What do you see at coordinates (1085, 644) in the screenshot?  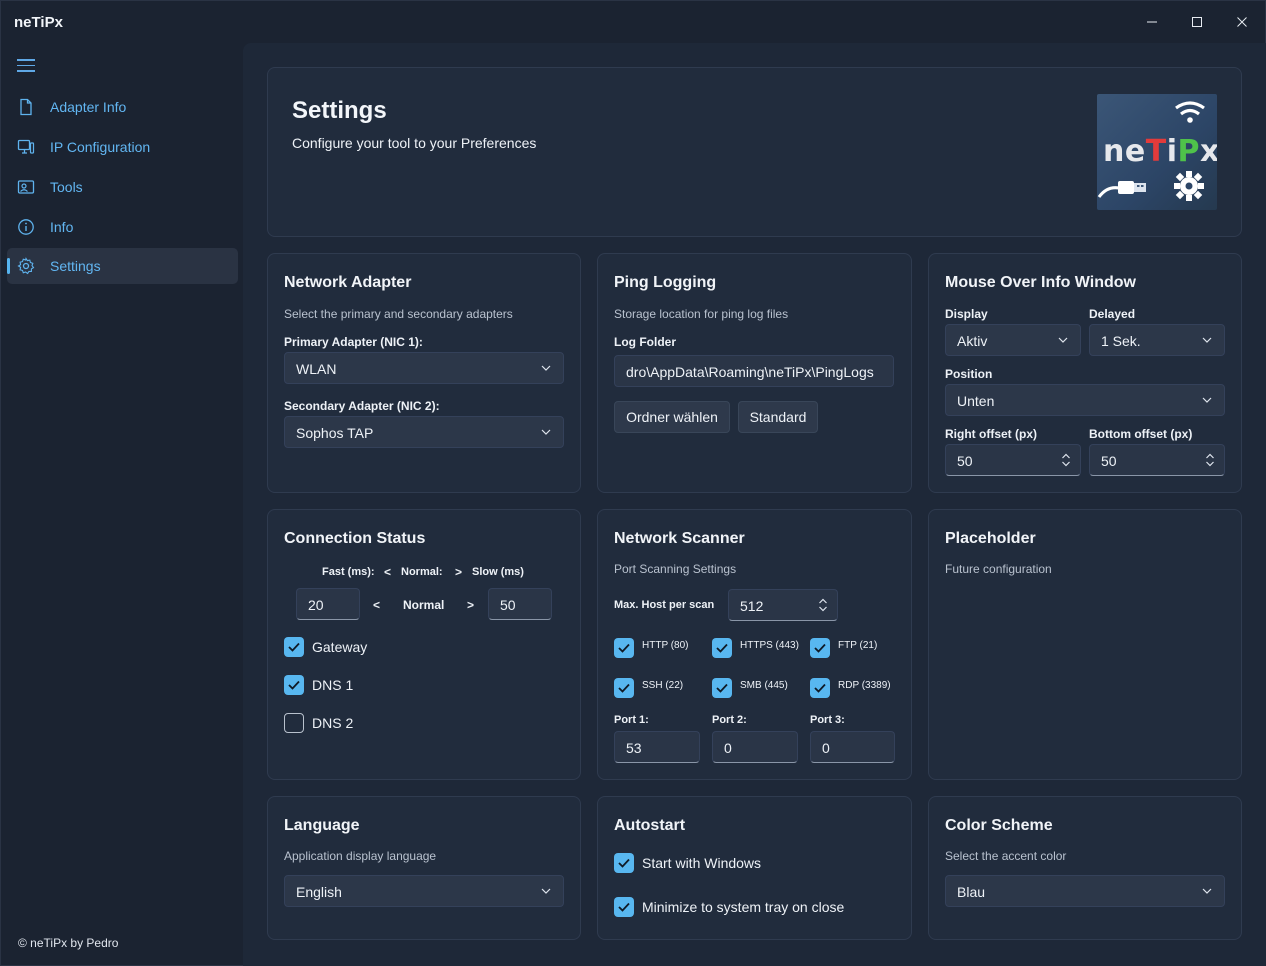 I see `placeholder-card: Placeholder Future configuration` at bounding box center [1085, 644].